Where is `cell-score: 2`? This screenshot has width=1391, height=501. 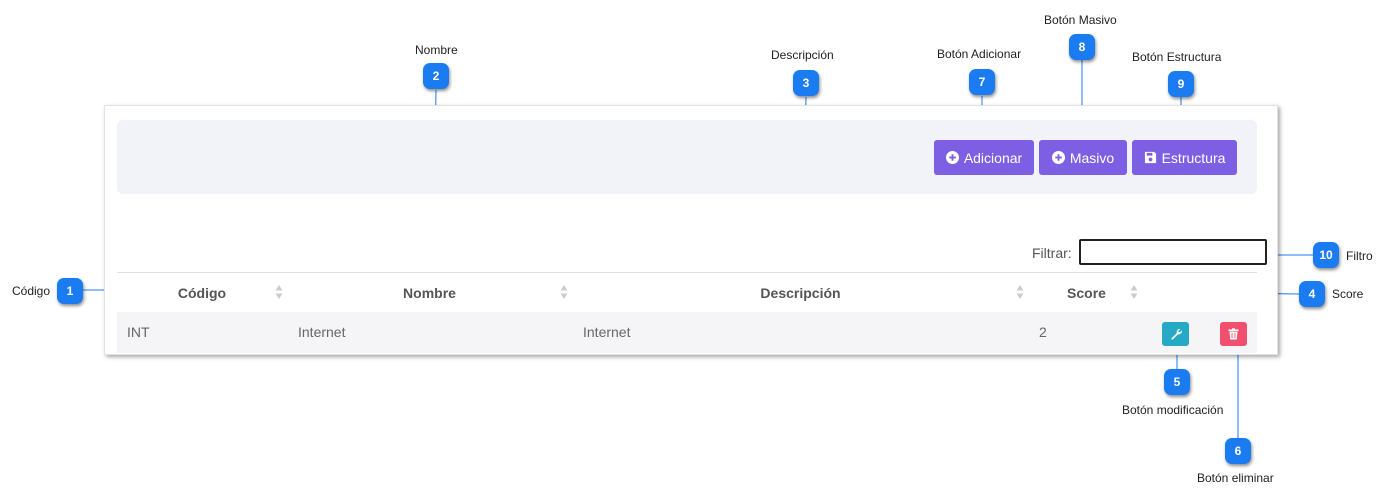 cell-score: 2 is located at coordinates (1043, 332).